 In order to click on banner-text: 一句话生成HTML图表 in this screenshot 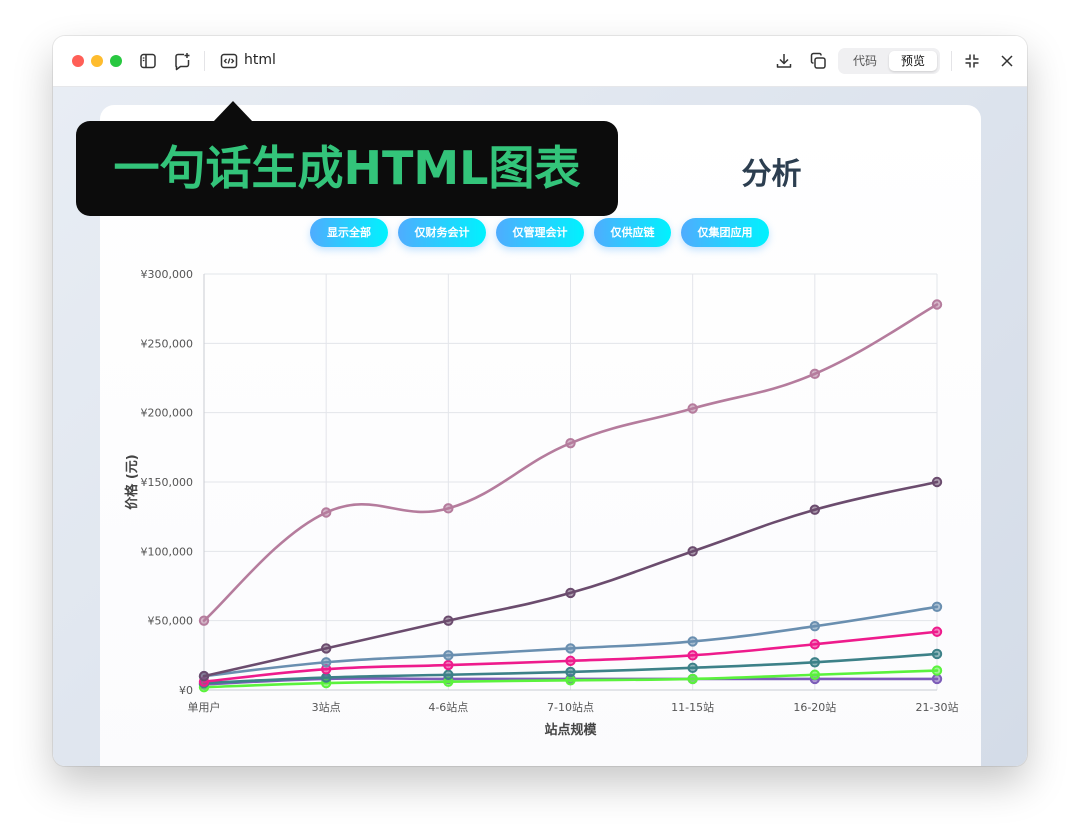, I will do `click(347, 168)`.